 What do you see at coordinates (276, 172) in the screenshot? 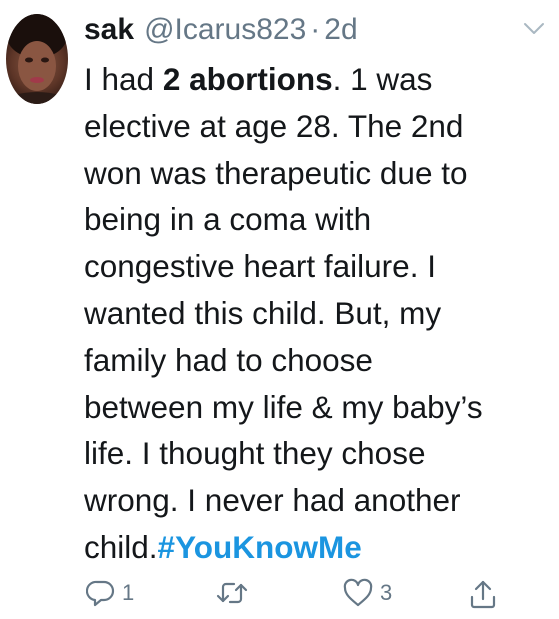
I see `tweet-line: won was therapeutic due to` at bounding box center [276, 172].